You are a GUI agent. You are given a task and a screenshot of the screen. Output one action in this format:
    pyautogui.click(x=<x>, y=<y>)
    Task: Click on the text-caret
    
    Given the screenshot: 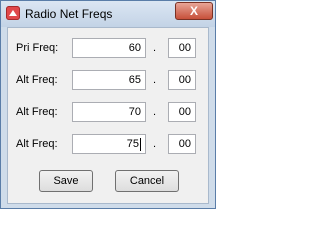 What is the action you would take?
    pyautogui.click(x=140, y=144)
    